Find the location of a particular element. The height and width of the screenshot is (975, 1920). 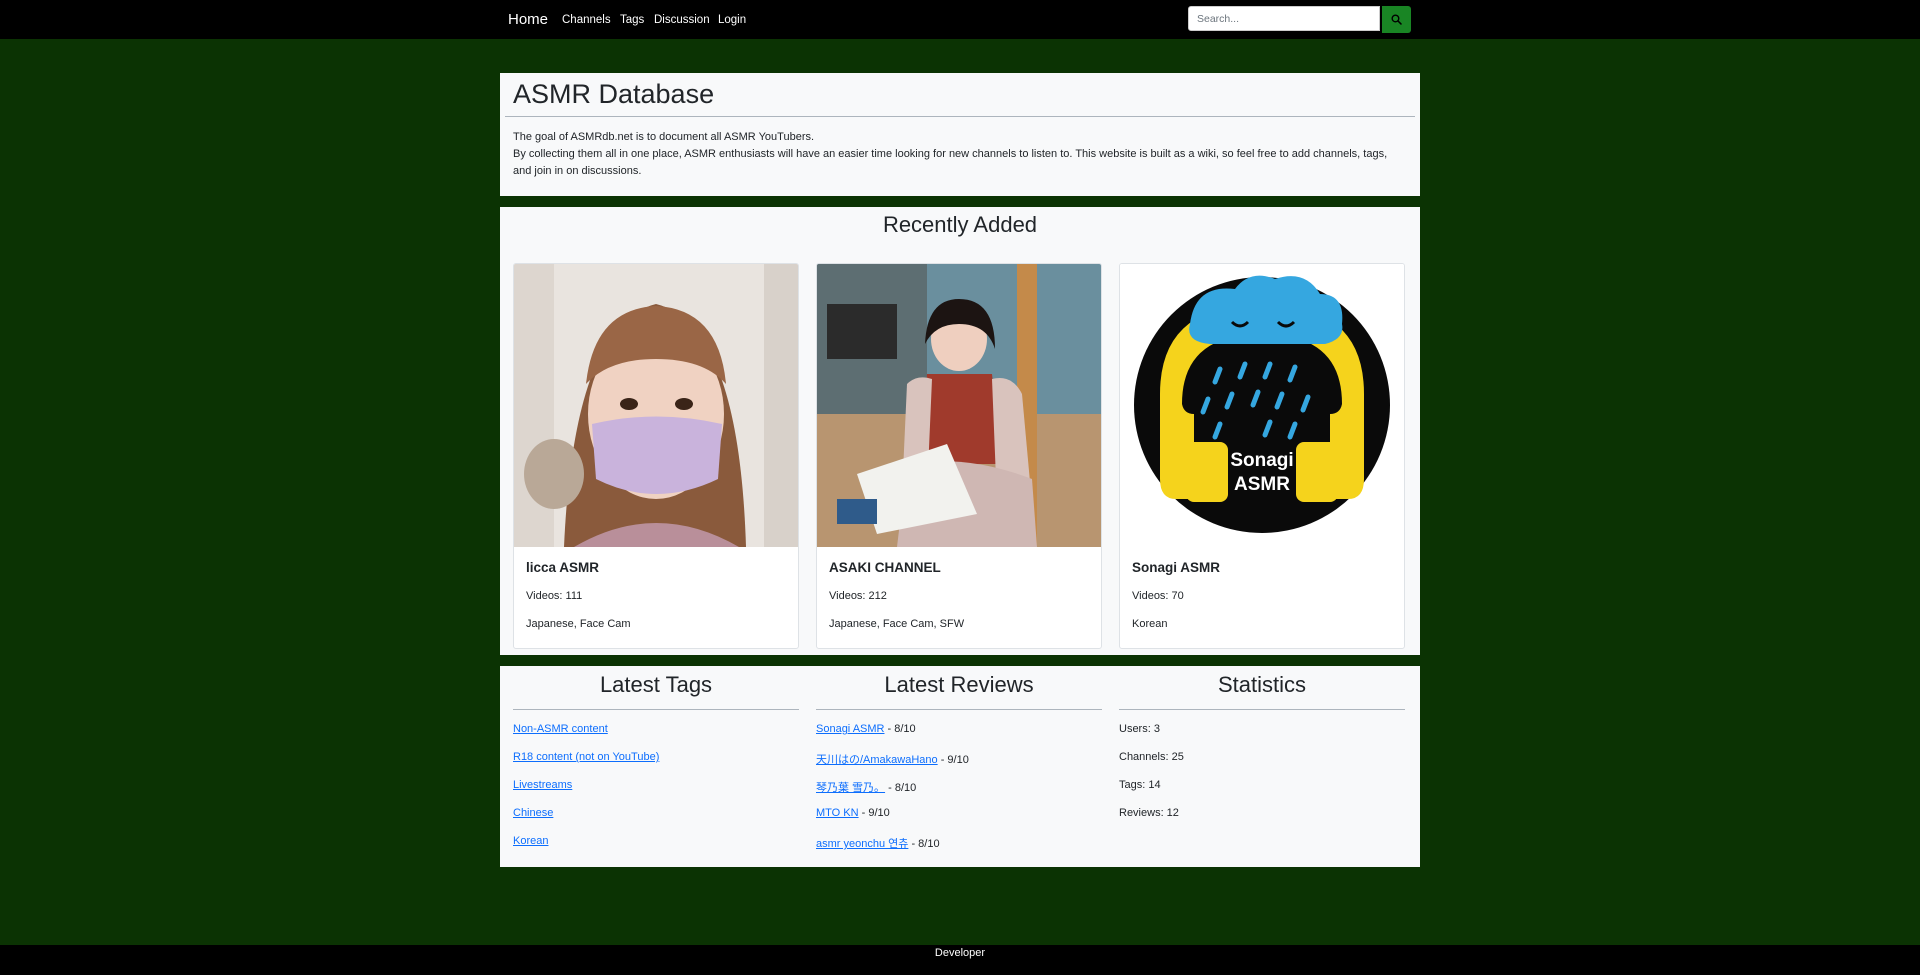

tag-link: Livestreams is located at coordinates (542, 785).